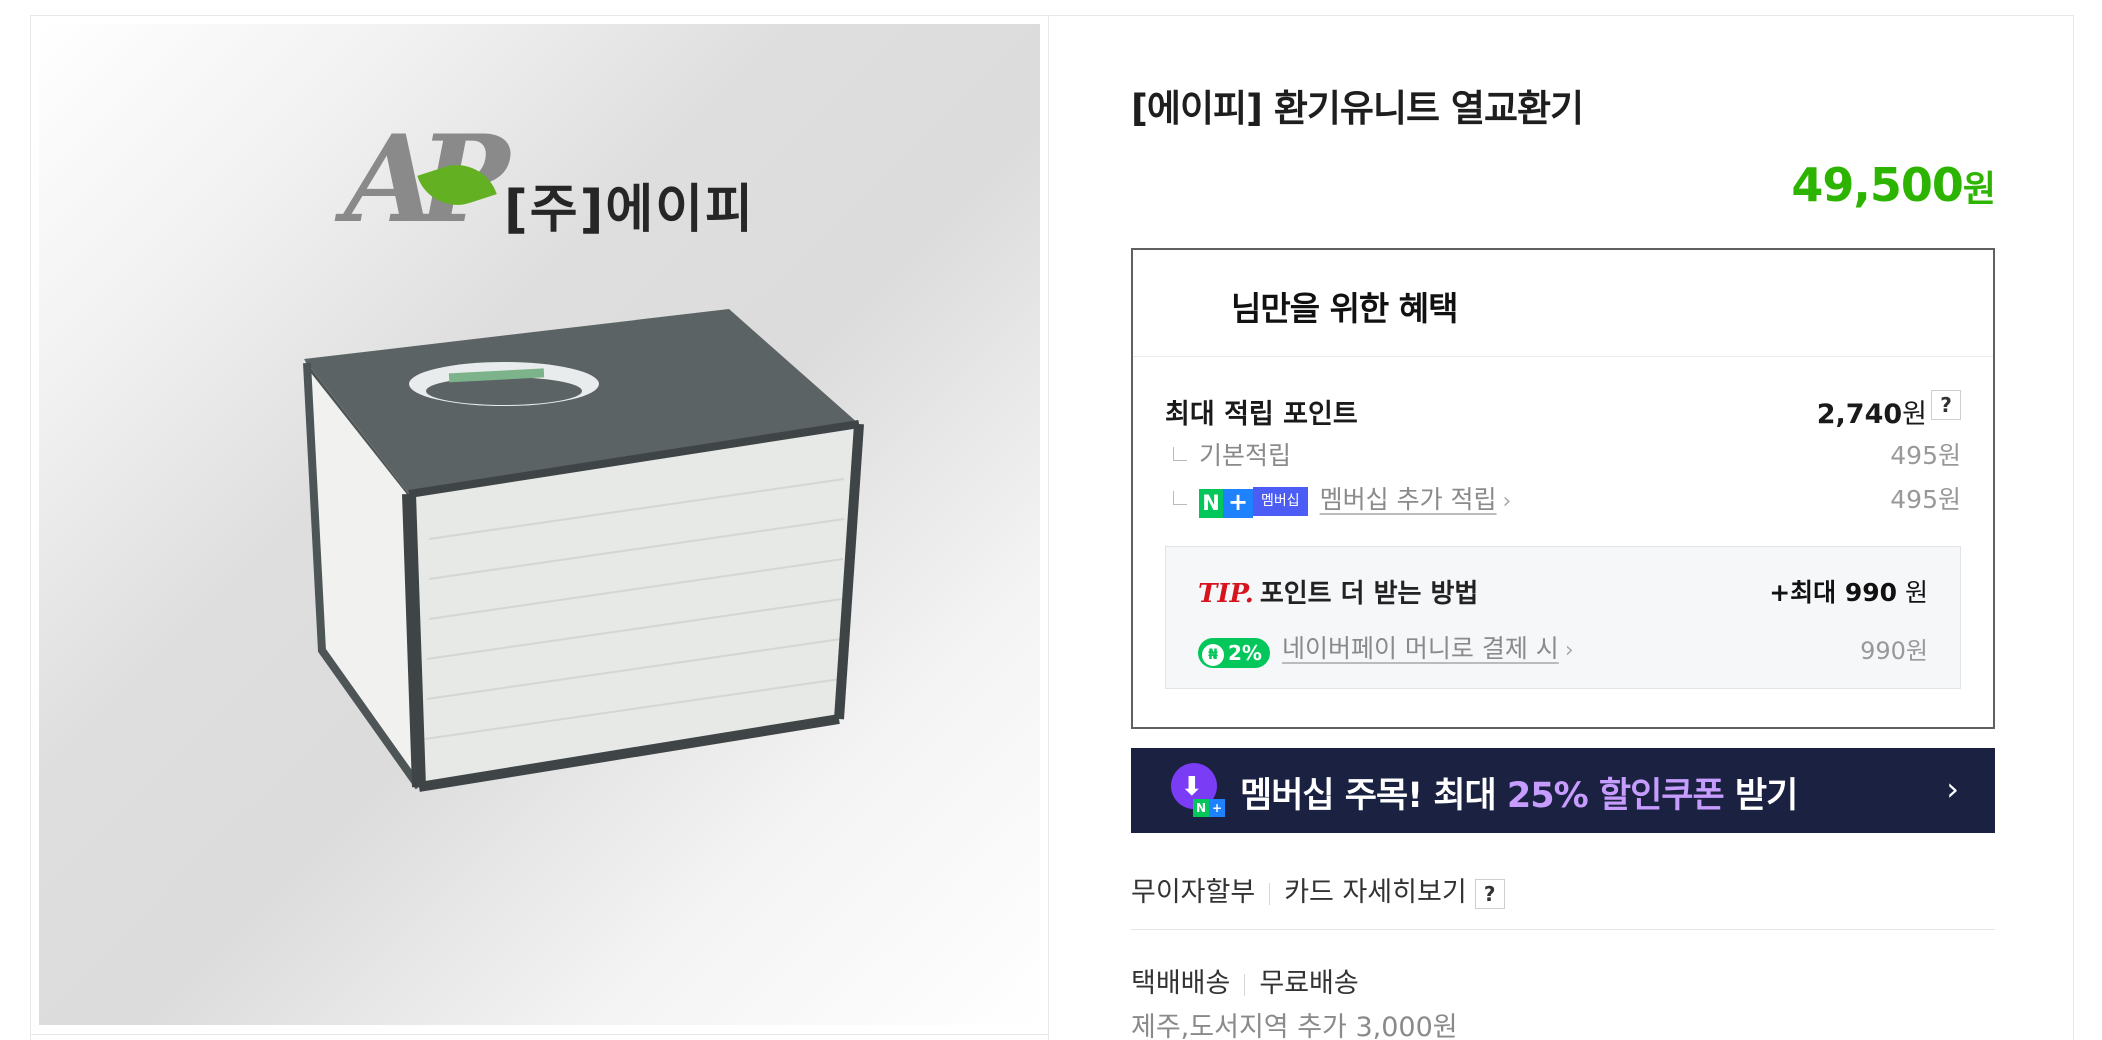  Describe the element at coordinates (1848, 592) in the screenshot. I see `tip-max-points: +최대 990 원` at that location.